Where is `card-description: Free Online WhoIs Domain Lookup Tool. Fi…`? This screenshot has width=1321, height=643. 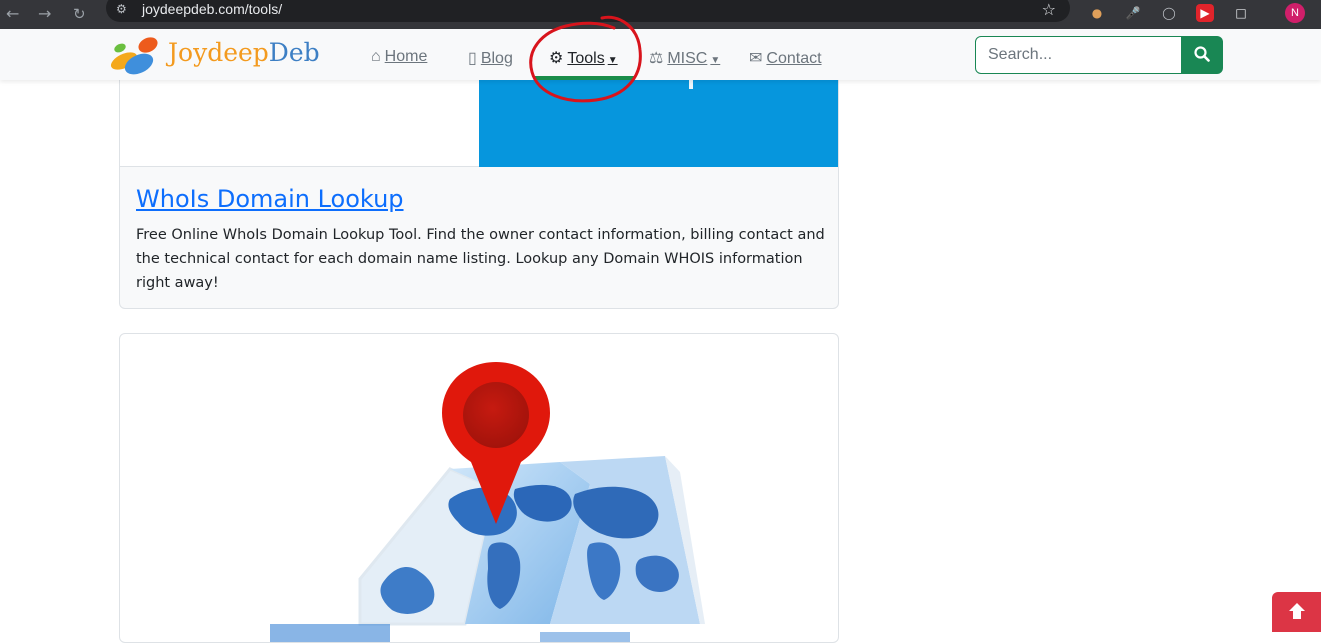
card-description: Free Online WhoIs Domain Lookup Tool. Fi… is located at coordinates (480, 259).